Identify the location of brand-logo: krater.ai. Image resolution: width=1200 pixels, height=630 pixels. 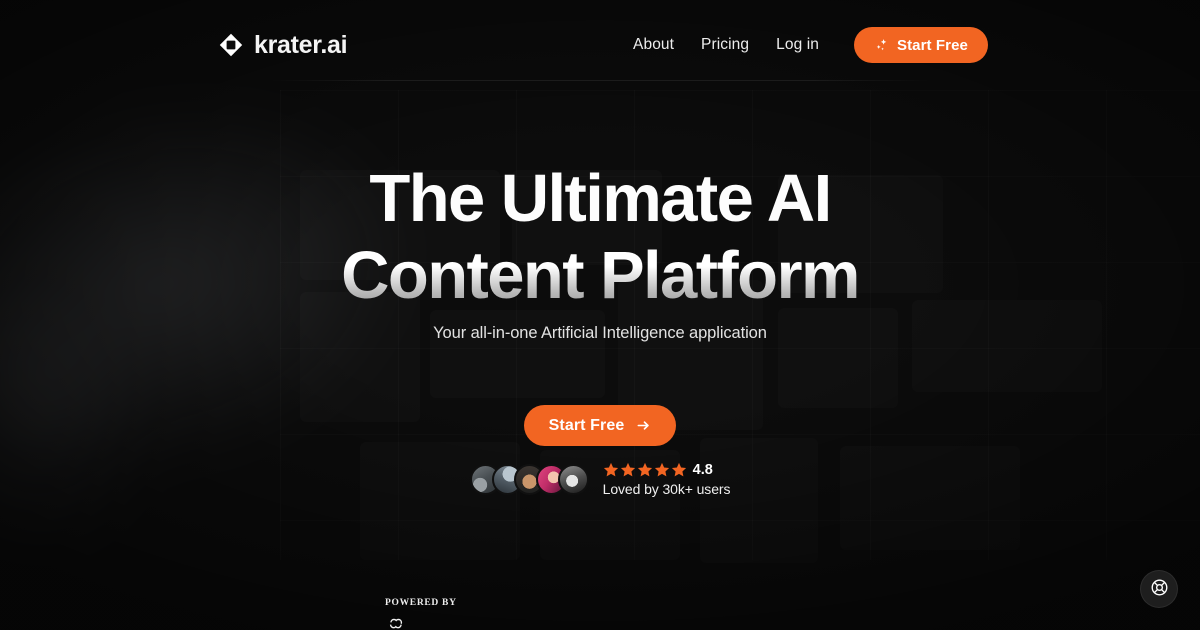
(283, 45).